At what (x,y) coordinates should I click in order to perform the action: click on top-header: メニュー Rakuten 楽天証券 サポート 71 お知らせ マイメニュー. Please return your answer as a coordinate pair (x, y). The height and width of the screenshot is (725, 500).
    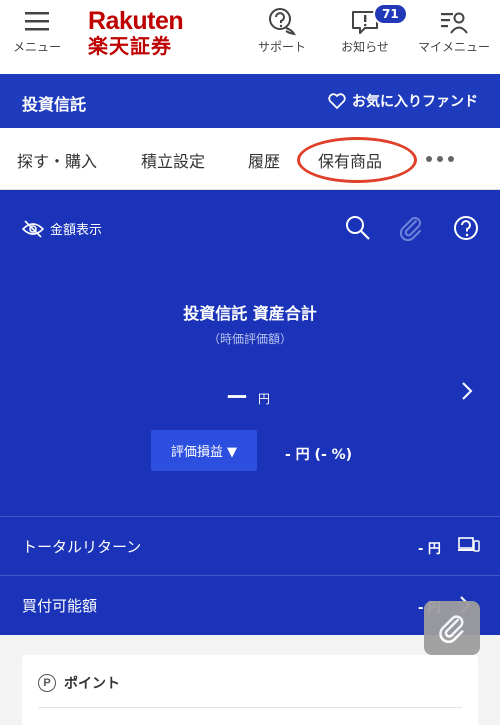
    Looking at the image, I should click on (250, 37).